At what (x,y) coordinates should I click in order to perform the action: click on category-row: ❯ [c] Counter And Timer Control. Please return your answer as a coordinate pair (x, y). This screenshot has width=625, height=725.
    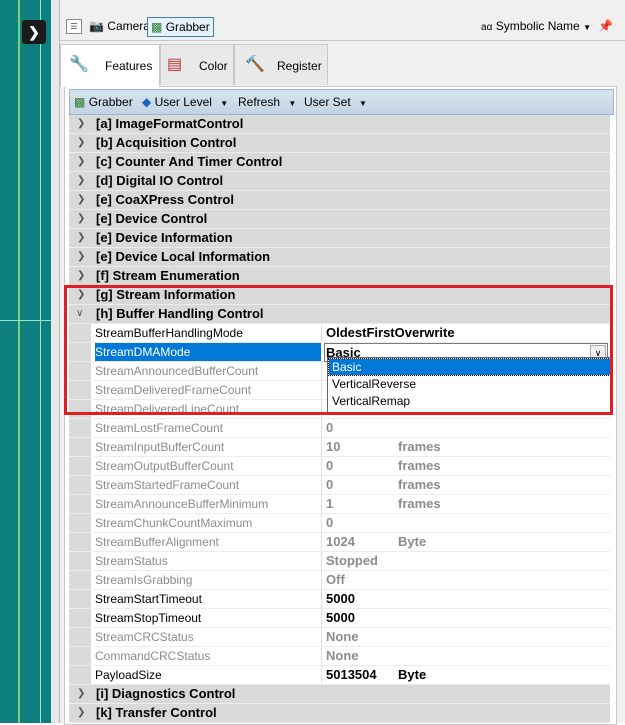
    Looking at the image, I should click on (339, 162).